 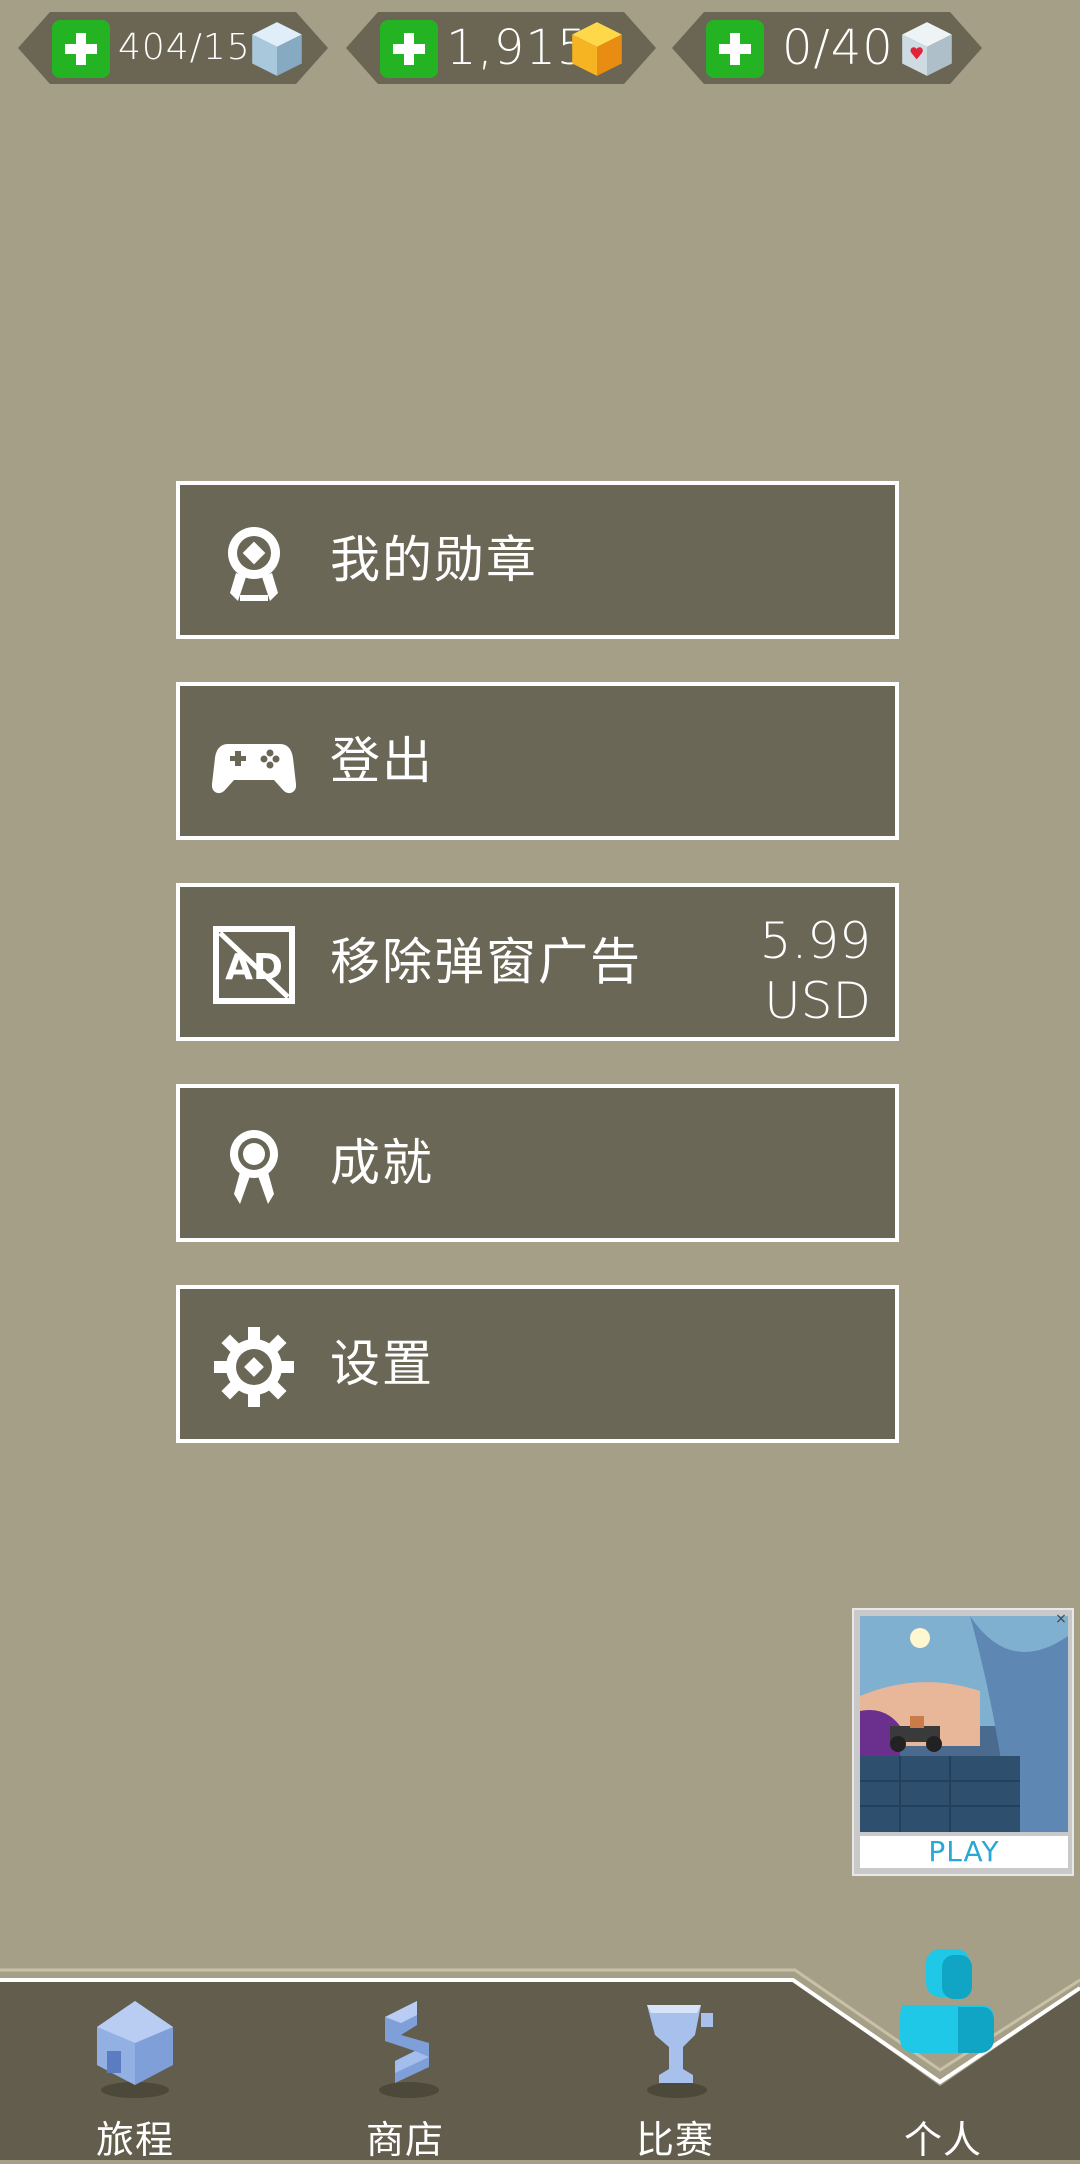 I want to click on remove-ads-button: AD 移除弹窗广告 5.99 USD, so click(x=537, y=962).